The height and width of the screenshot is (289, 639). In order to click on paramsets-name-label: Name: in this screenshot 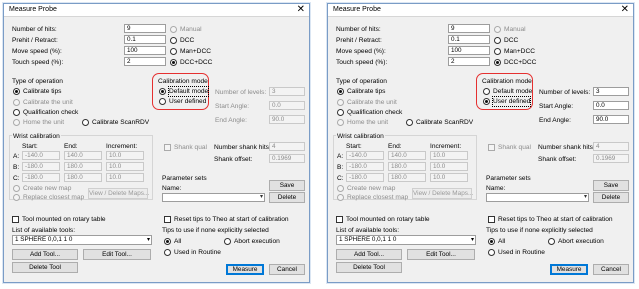, I will do `click(172, 188)`.